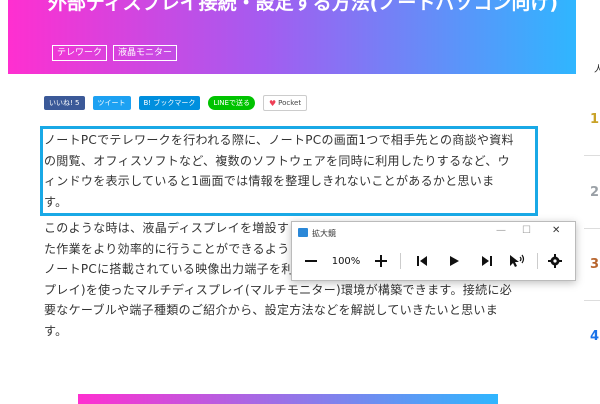 The height and width of the screenshot is (404, 600). What do you see at coordinates (597, 70) in the screenshot?
I see `sidebar-label: 人` at bounding box center [597, 70].